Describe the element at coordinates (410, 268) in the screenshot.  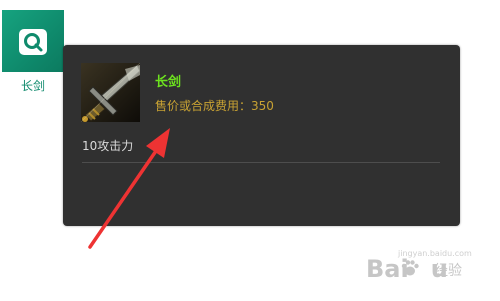
I see `paw-icon` at that location.